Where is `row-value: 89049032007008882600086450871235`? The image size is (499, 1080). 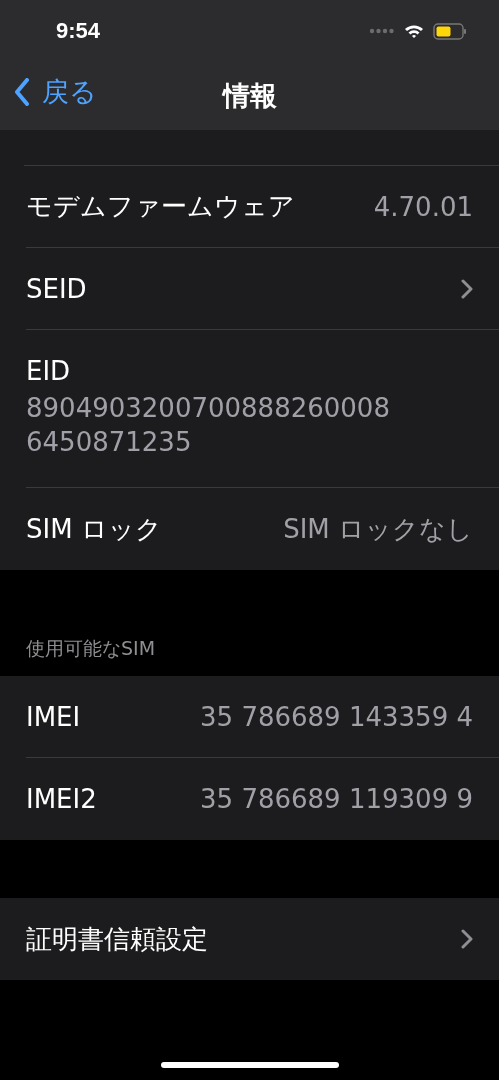 row-value: 89049032007008882600086450871235 is located at coordinates (208, 425).